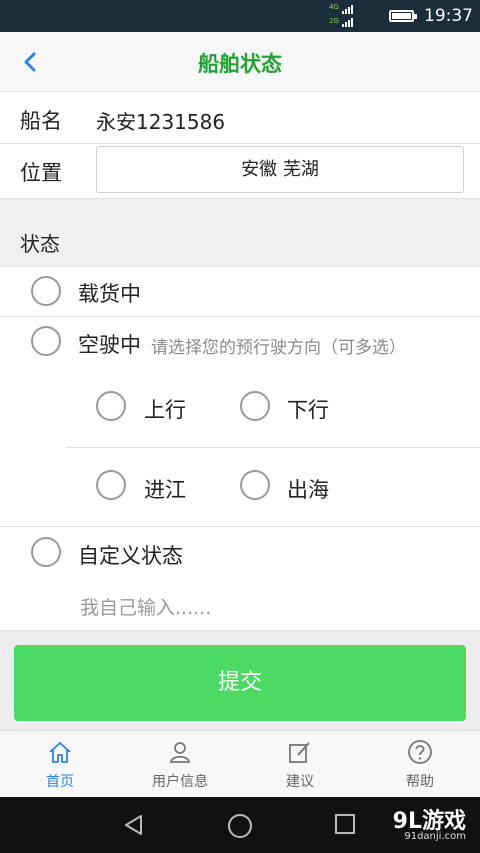 The width and height of the screenshot is (480, 853). I want to click on direction-hint: 请选择您的预行驶方向（可多选）, so click(278, 348).